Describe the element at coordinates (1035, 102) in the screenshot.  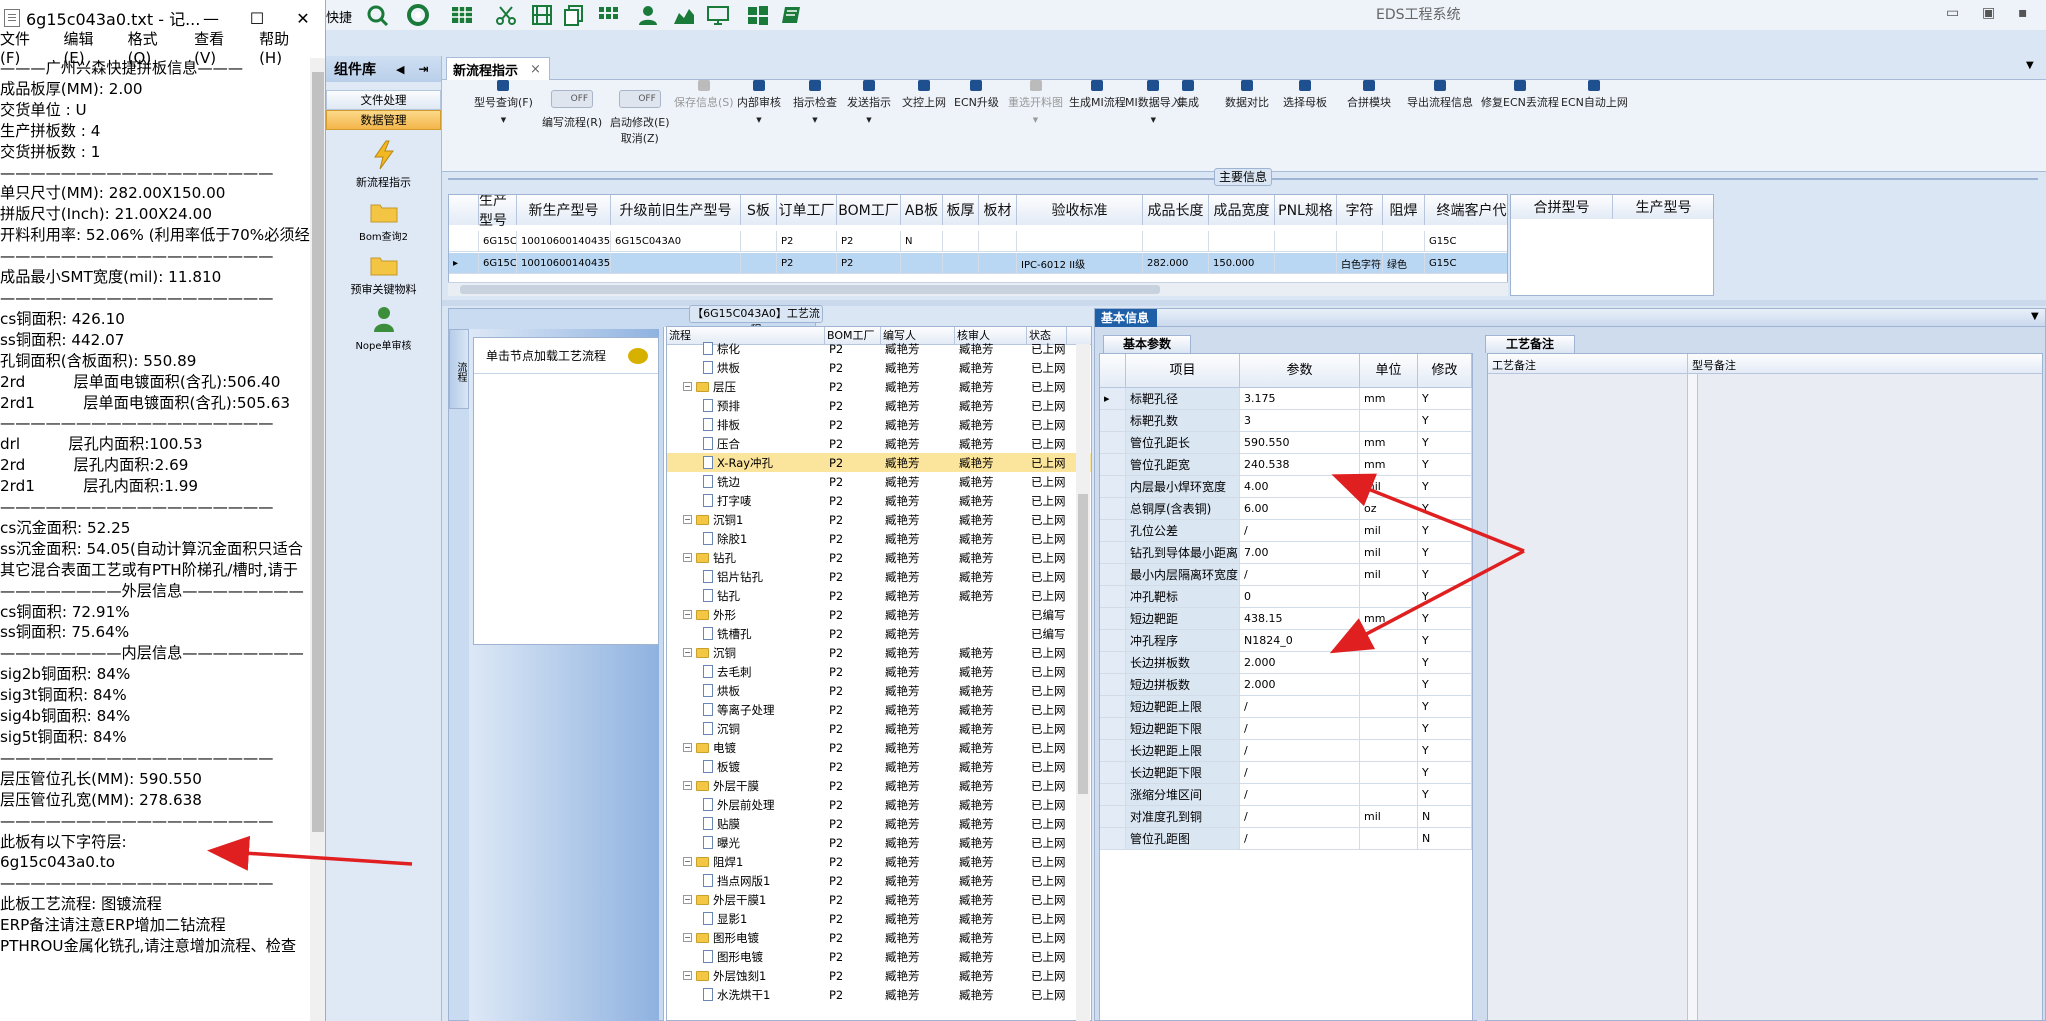
I see `tool-button: 重选开料图 ▼` at that location.